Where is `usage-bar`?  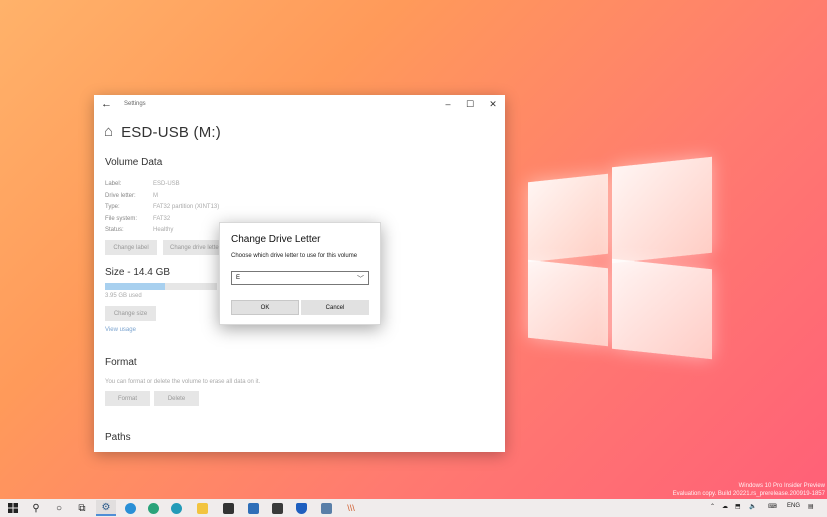
usage-bar is located at coordinates (161, 286).